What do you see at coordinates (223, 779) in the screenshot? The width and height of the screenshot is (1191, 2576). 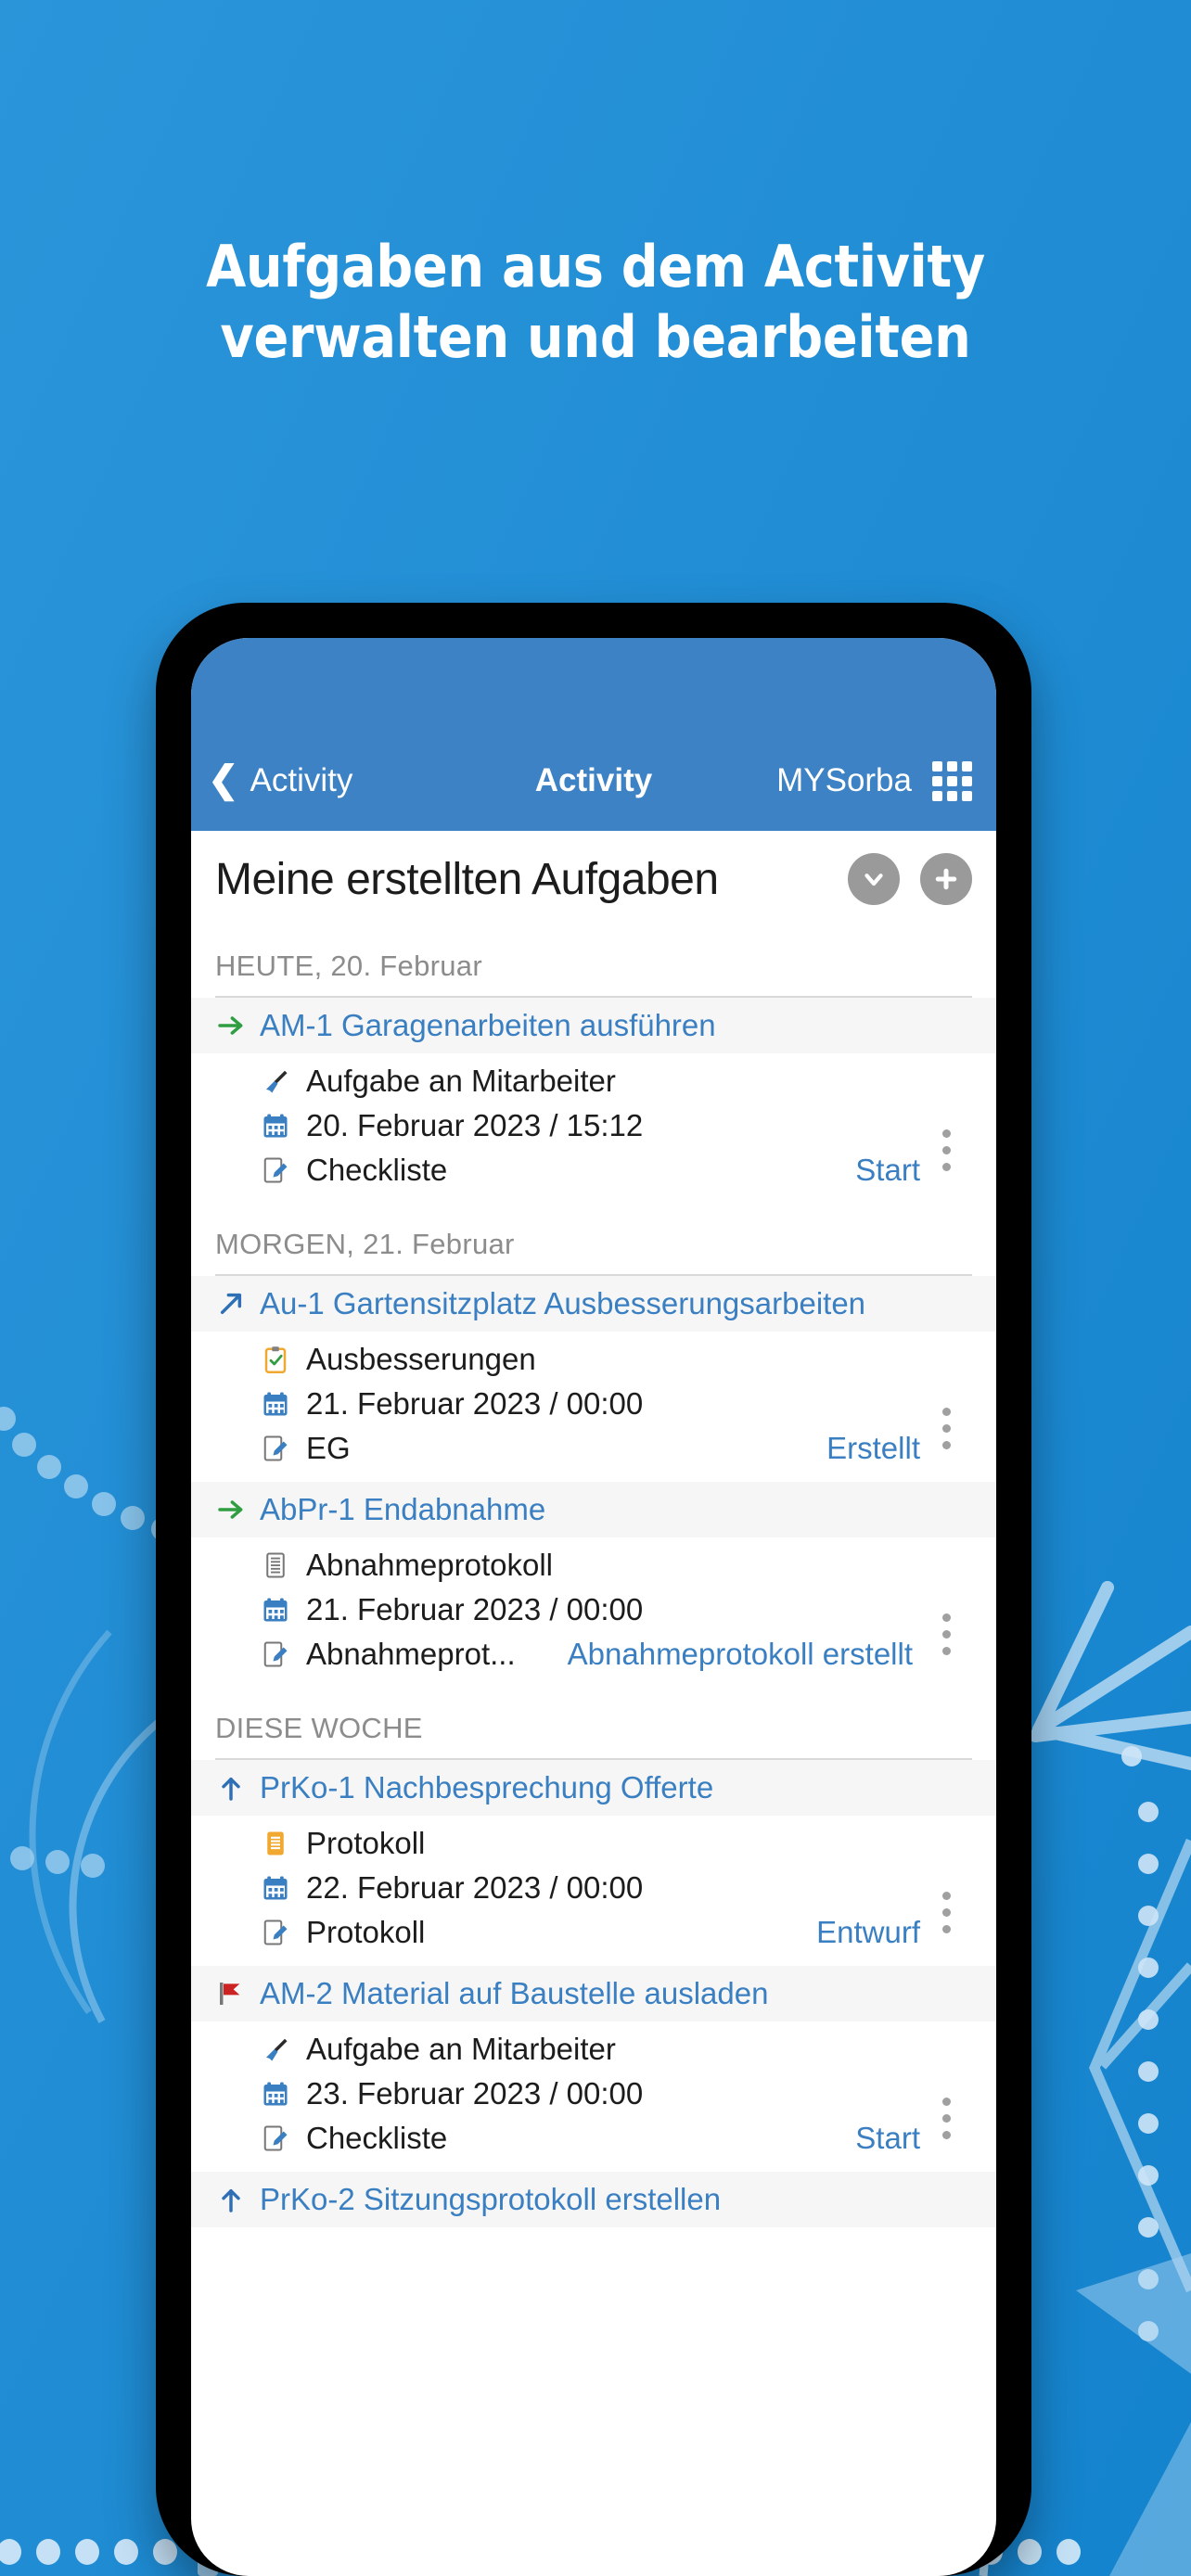 I see `chevron-left-icon: ❮` at bounding box center [223, 779].